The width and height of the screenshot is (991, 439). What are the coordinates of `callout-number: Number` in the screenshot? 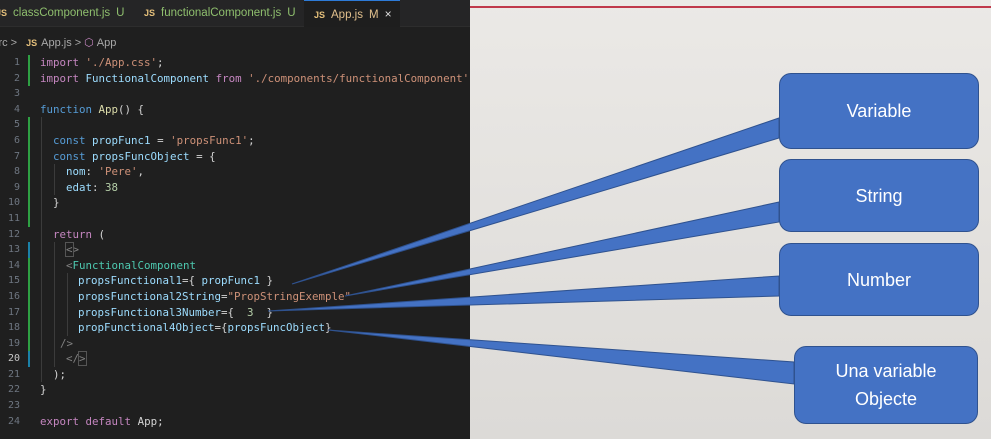 It's located at (879, 279).